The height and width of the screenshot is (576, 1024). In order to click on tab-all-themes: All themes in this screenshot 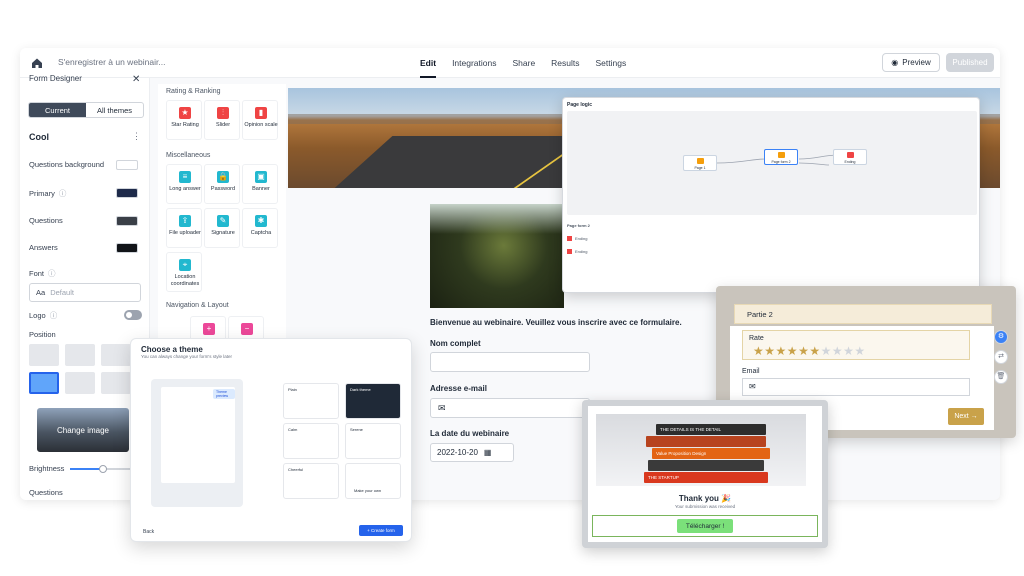, I will do `click(114, 110)`.